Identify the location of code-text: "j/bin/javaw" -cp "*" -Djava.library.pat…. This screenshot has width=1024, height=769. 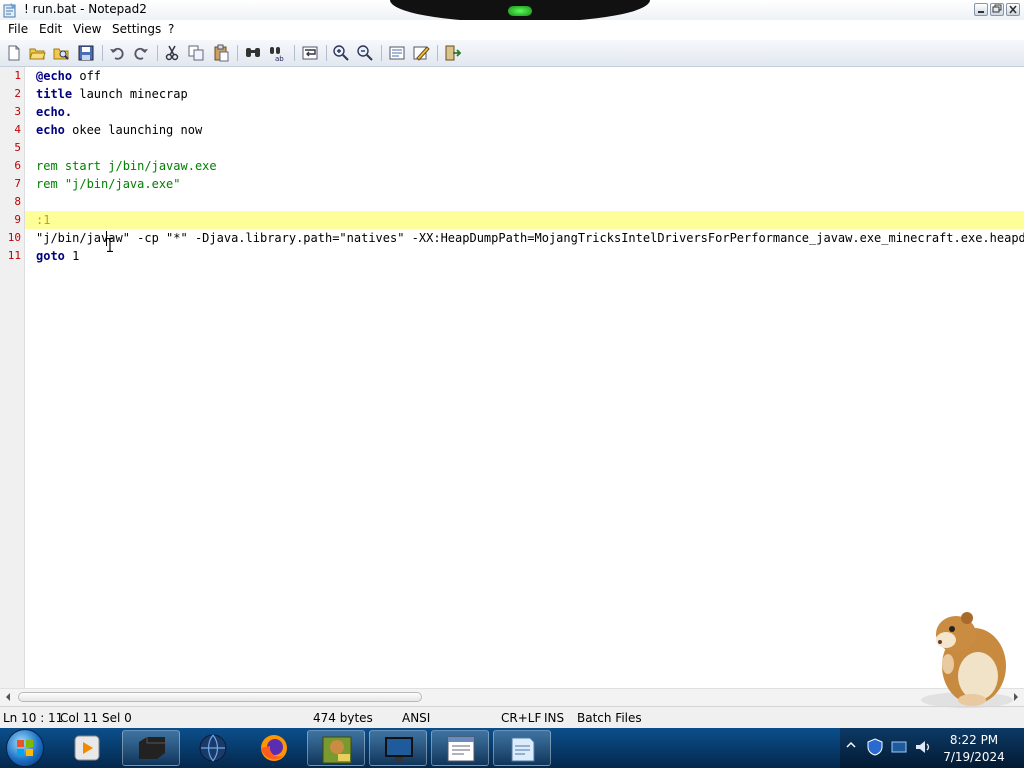
(530, 238).